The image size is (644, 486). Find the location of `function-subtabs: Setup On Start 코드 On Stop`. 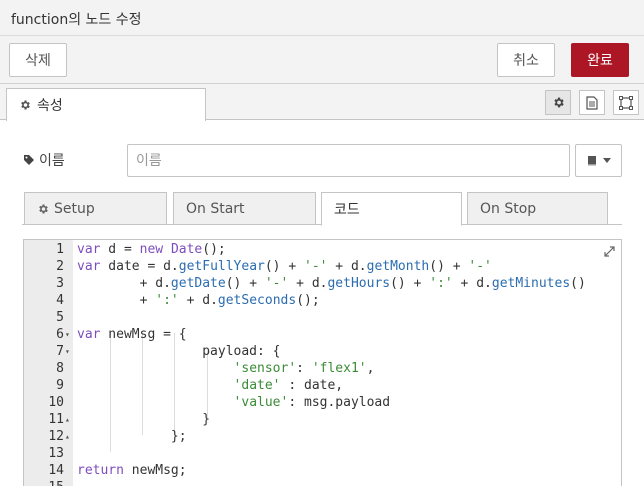

function-subtabs: Setup On Start 코드 On Stop is located at coordinates (322, 209).